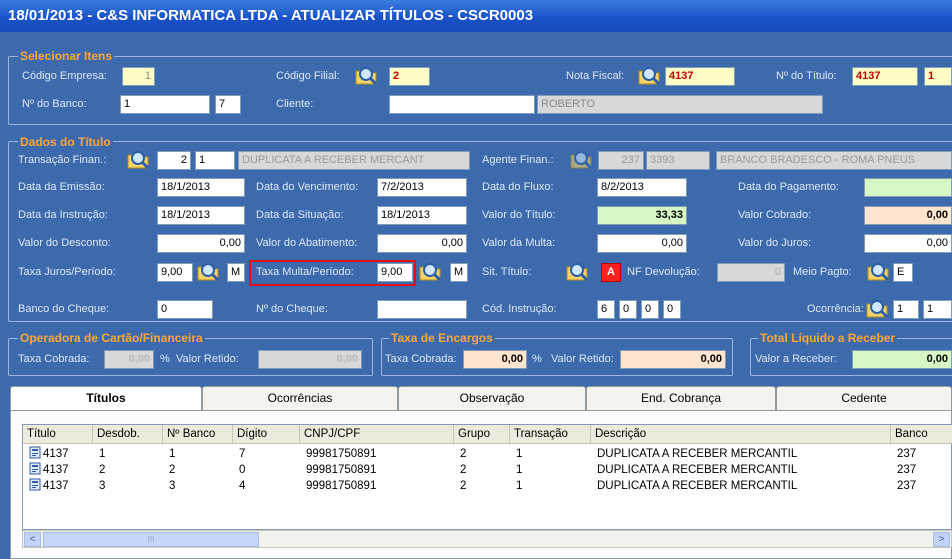 Image resolution: width=952 pixels, height=559 pixels. Describe the element at coordinates (106, 399) in the screenshot. I see `tab-titulos: Títulos` at that location.